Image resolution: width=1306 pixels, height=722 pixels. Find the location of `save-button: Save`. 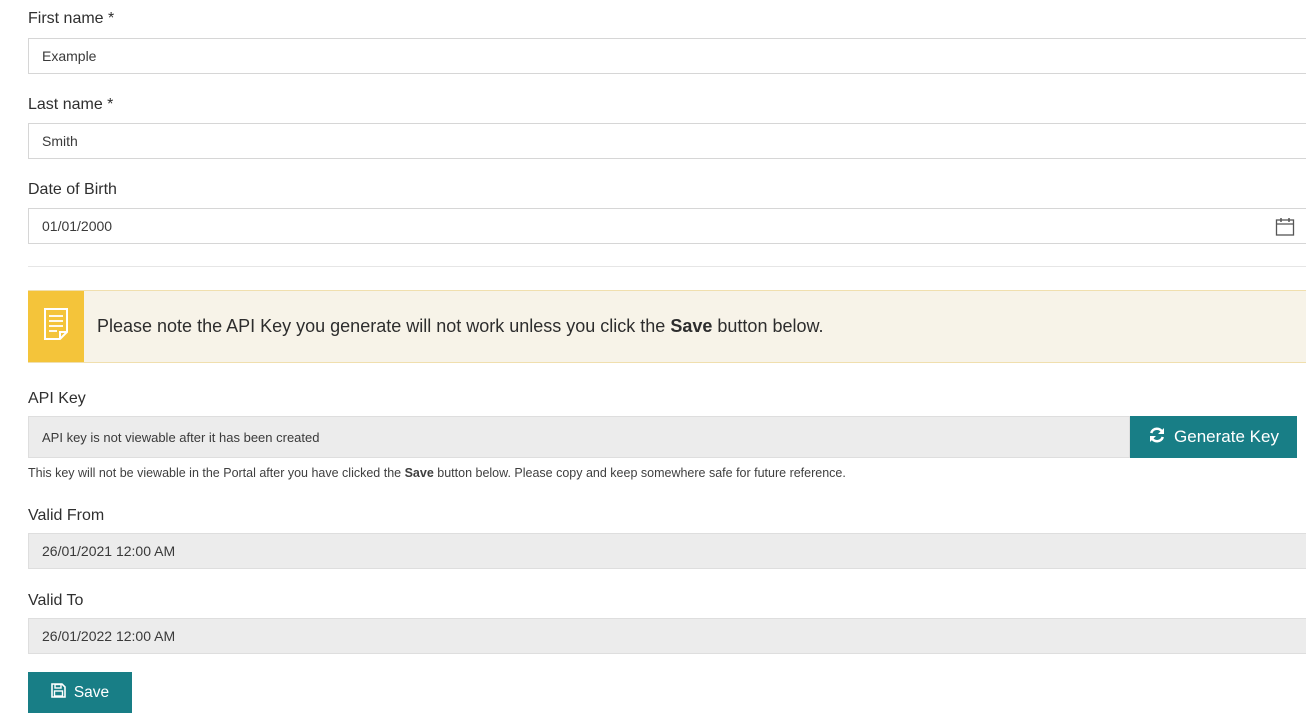

save-button: Save is located at coordinates (80, 692).